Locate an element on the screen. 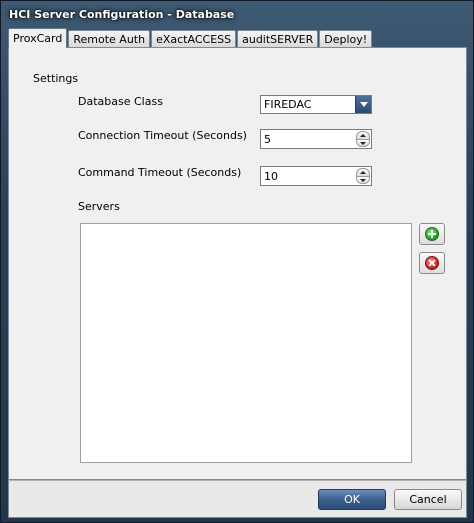 The height and width of the screenshot is (523, 474). tab-proxcard: ProxCard is located at coordinates (38, 38).